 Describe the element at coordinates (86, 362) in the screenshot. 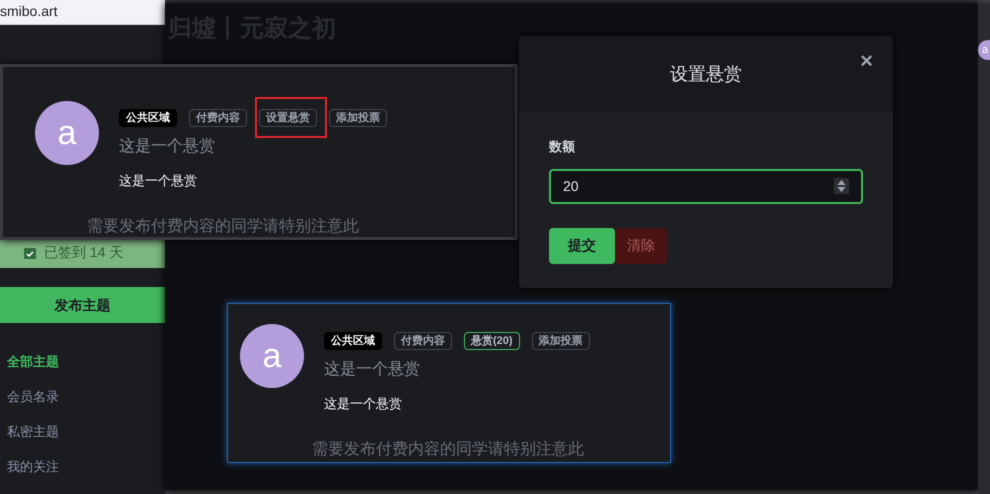

I see `sidebar-item: 全部主题` at that location.